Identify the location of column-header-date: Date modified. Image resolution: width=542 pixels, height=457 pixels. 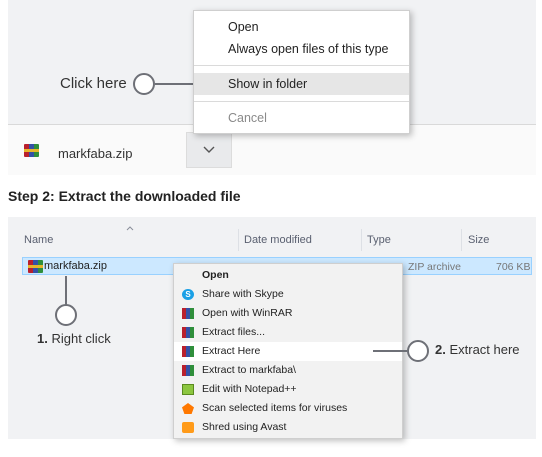
(278, 240).